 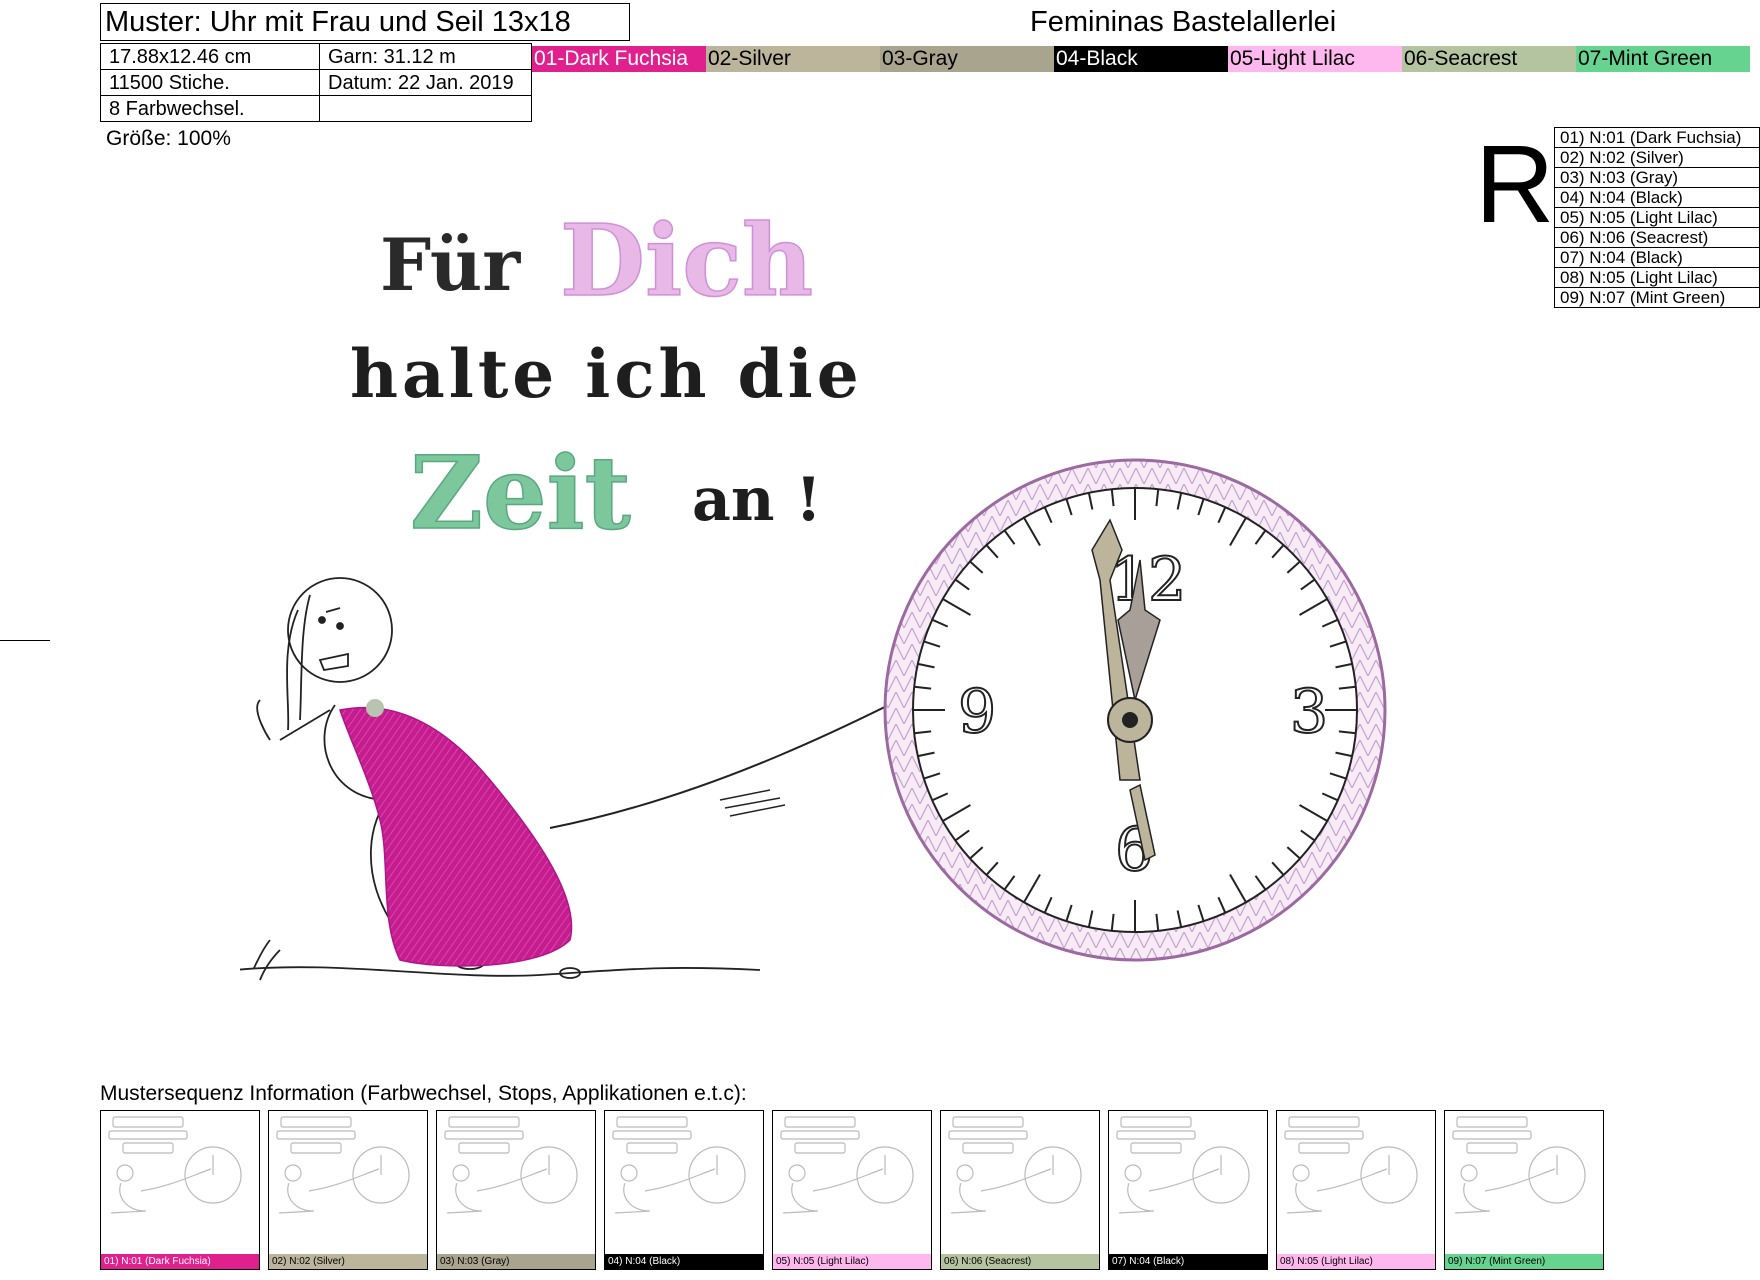 I want to click on empty-cell, so click(x=425, y=108).